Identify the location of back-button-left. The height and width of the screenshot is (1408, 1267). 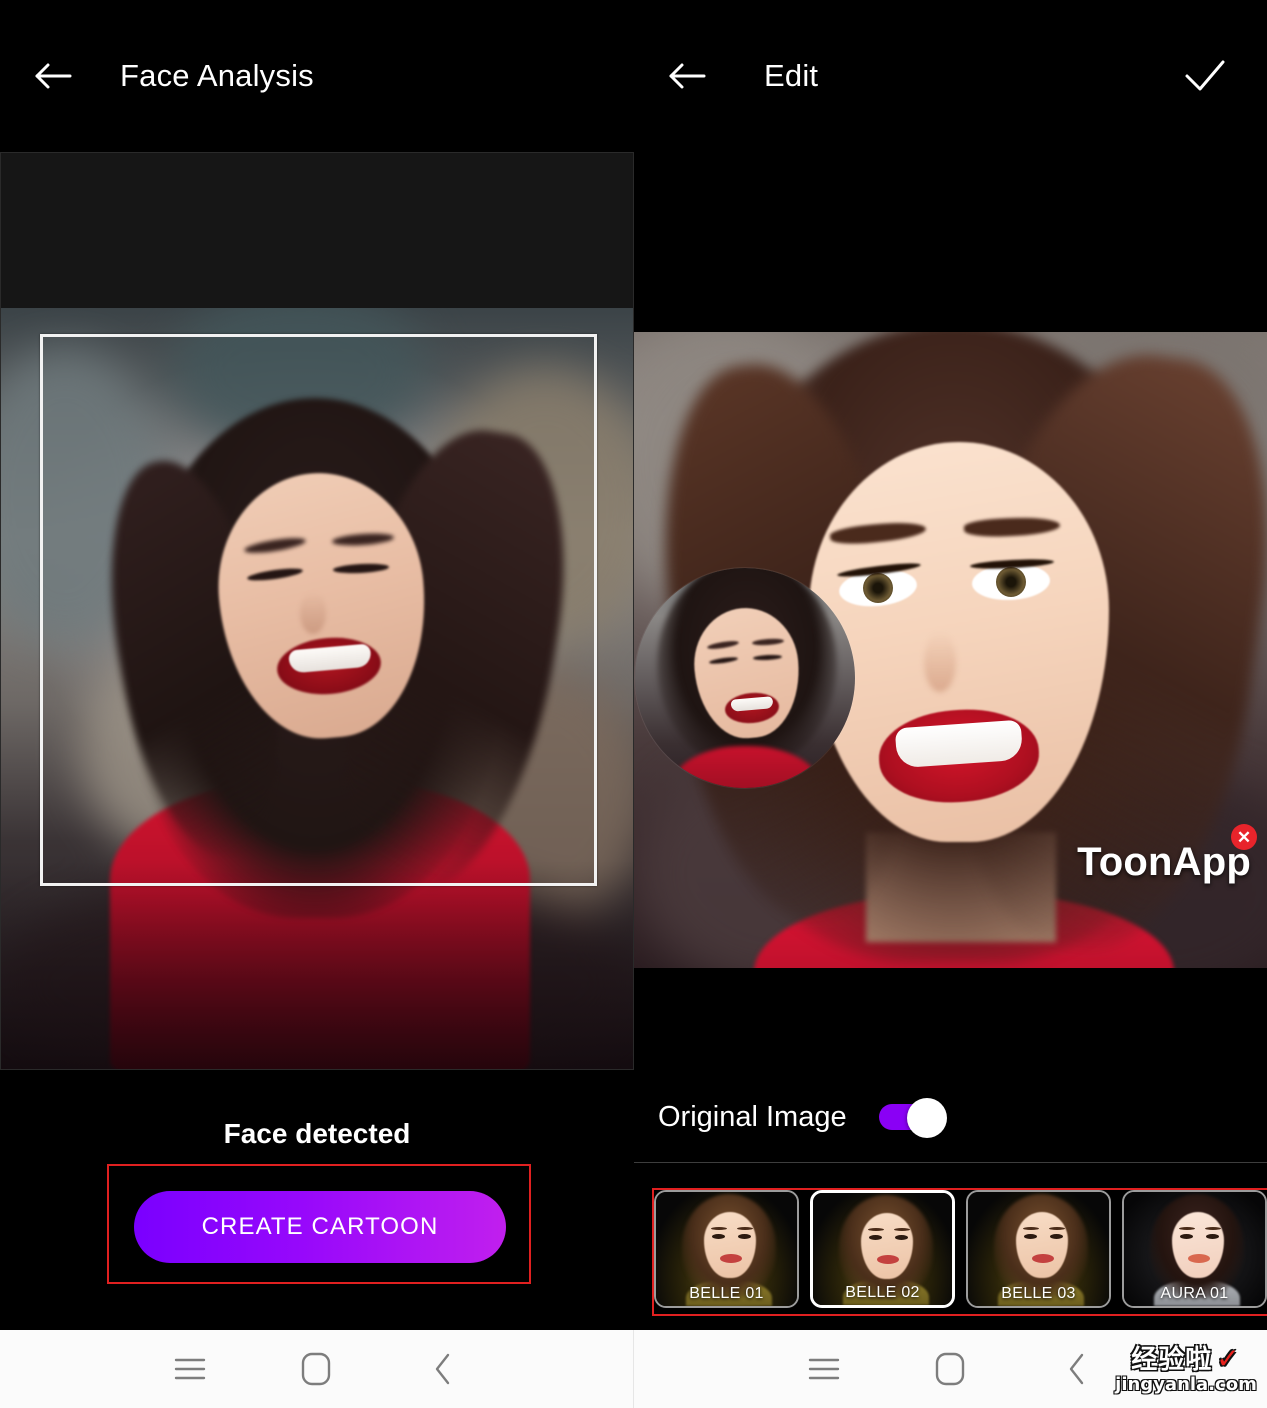
(54, 76).